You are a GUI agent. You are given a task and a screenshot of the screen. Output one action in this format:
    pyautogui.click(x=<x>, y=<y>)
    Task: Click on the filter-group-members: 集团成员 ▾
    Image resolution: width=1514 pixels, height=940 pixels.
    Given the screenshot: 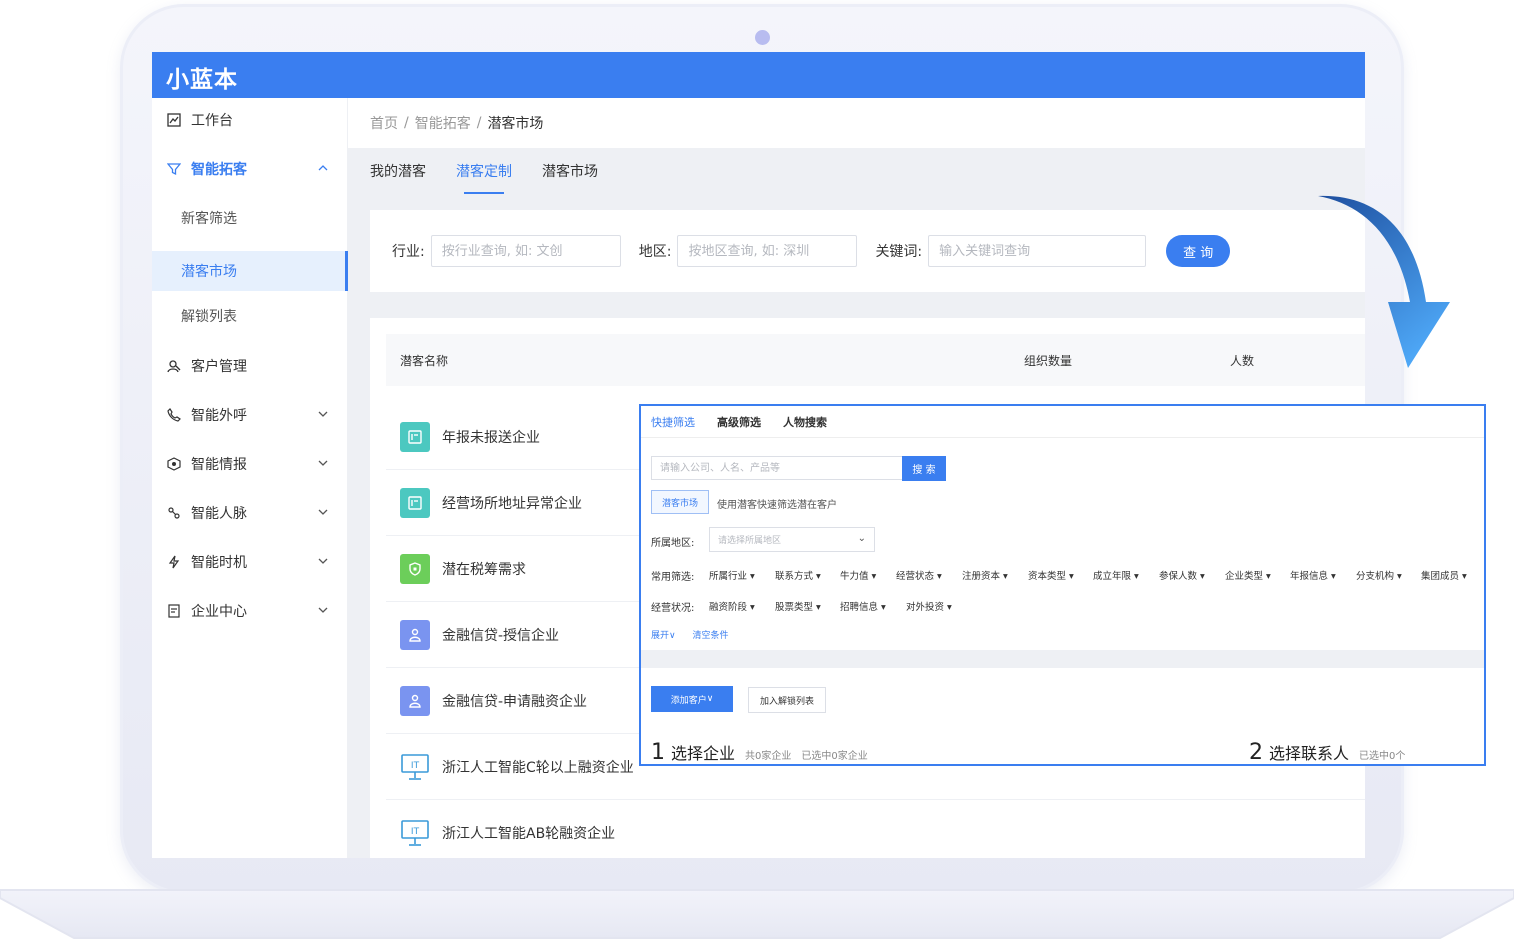 What is the action you would take?
    pyautogui.click(x=1444, y=575)
    